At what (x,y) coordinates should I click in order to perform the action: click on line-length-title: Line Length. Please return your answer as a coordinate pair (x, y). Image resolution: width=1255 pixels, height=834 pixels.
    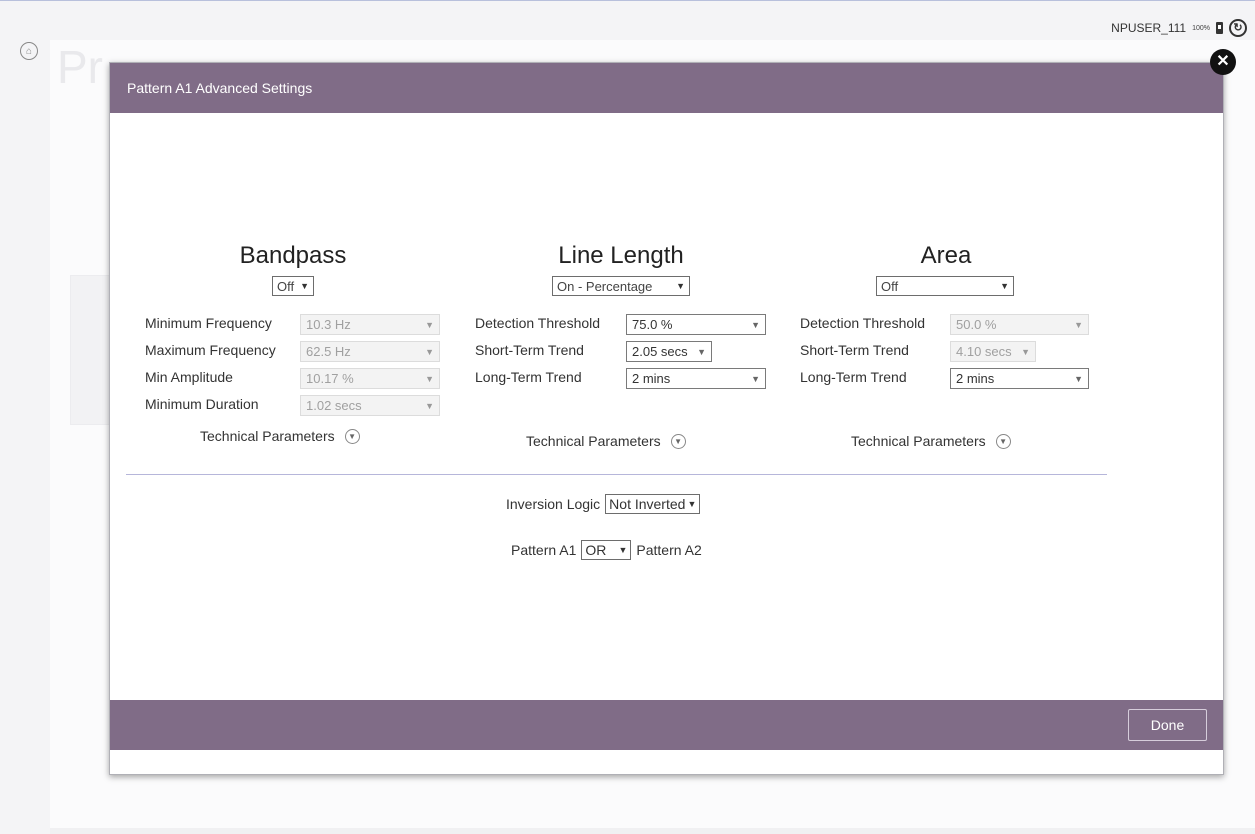
    Looking at the image, I should click on (621, 255).